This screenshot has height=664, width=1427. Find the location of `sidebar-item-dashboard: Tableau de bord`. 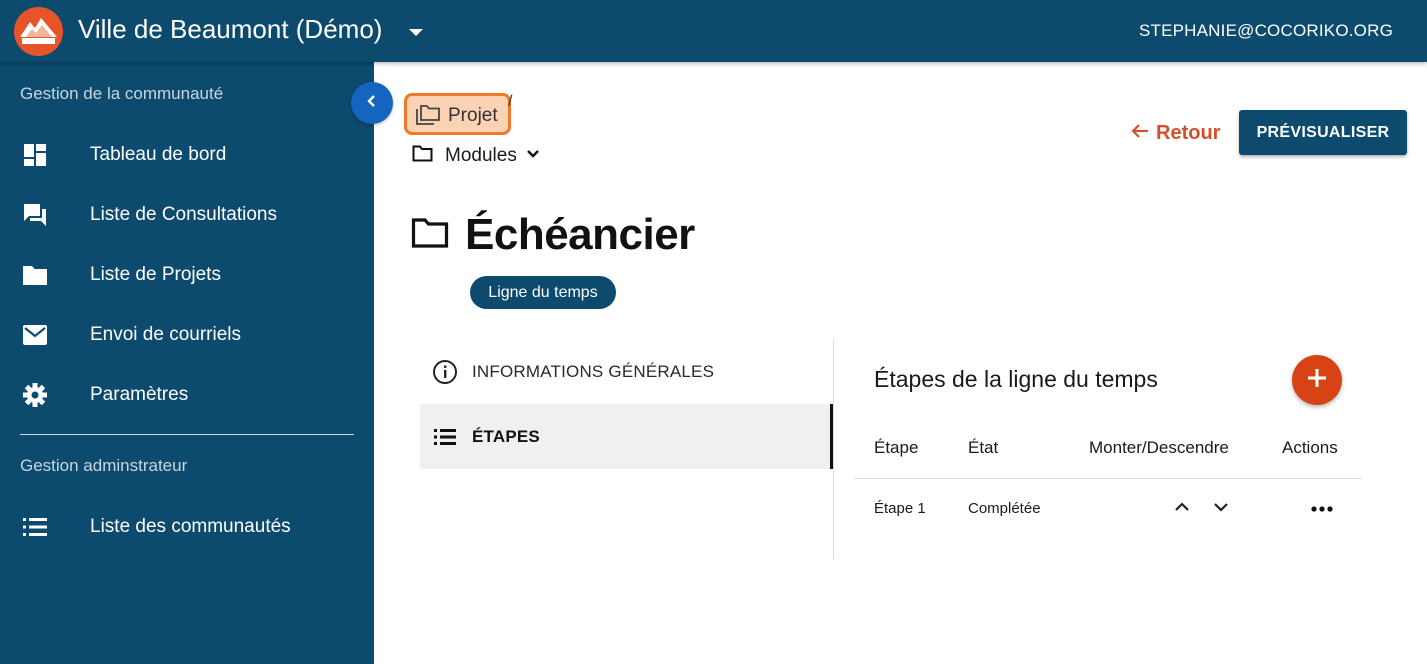

sidebar-item-dashboard: Tableau de bord is located at coordinates (187, 155).